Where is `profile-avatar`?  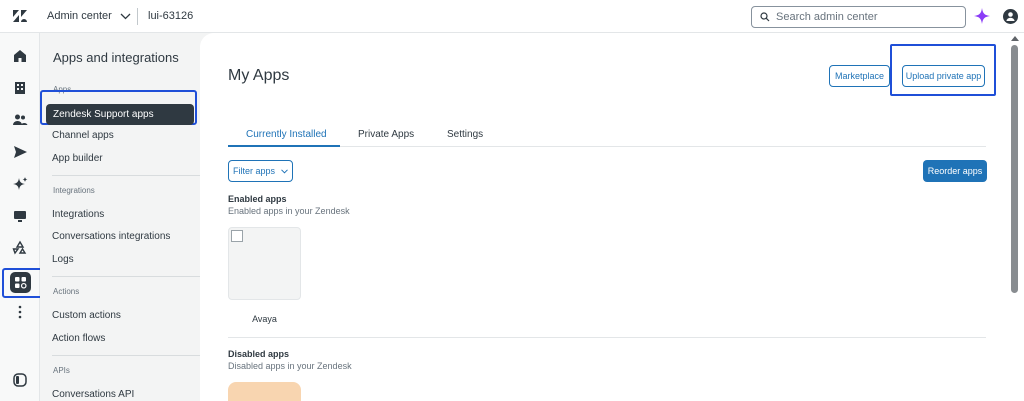
profile-avatar is located at coordinates (1010, 16).